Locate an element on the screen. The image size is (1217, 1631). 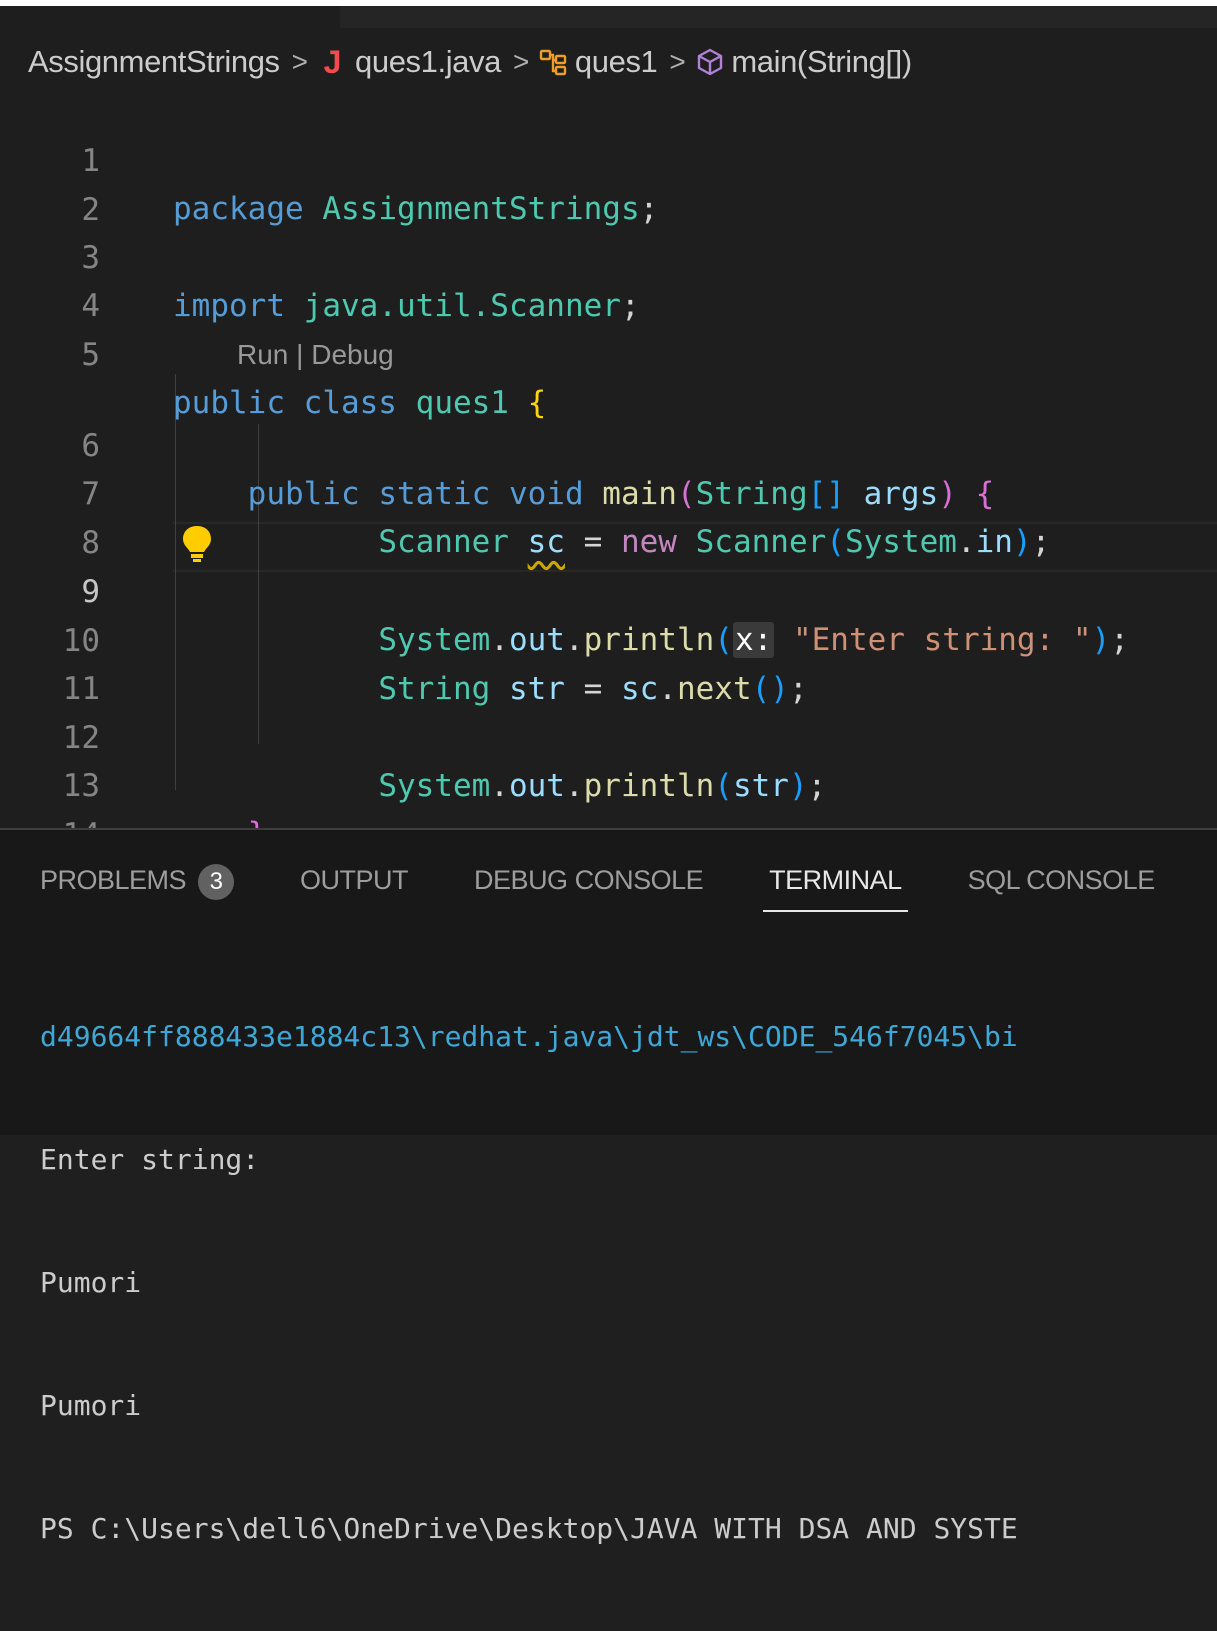
code-token: } is located at coordinates (257, 822).